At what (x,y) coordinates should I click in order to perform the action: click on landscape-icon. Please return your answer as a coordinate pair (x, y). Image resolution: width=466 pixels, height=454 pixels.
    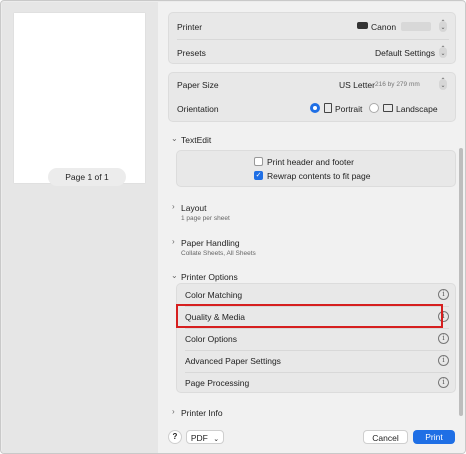
    Looking at the image, I should click on (388, 108).